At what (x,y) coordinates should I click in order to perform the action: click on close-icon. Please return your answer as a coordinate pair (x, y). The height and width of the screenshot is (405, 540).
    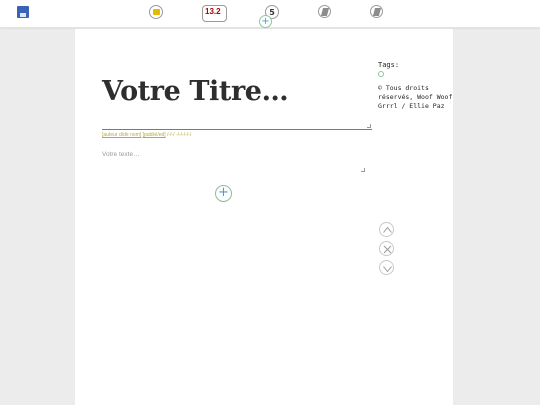
    Looking at the image, I should click on (387, 249).